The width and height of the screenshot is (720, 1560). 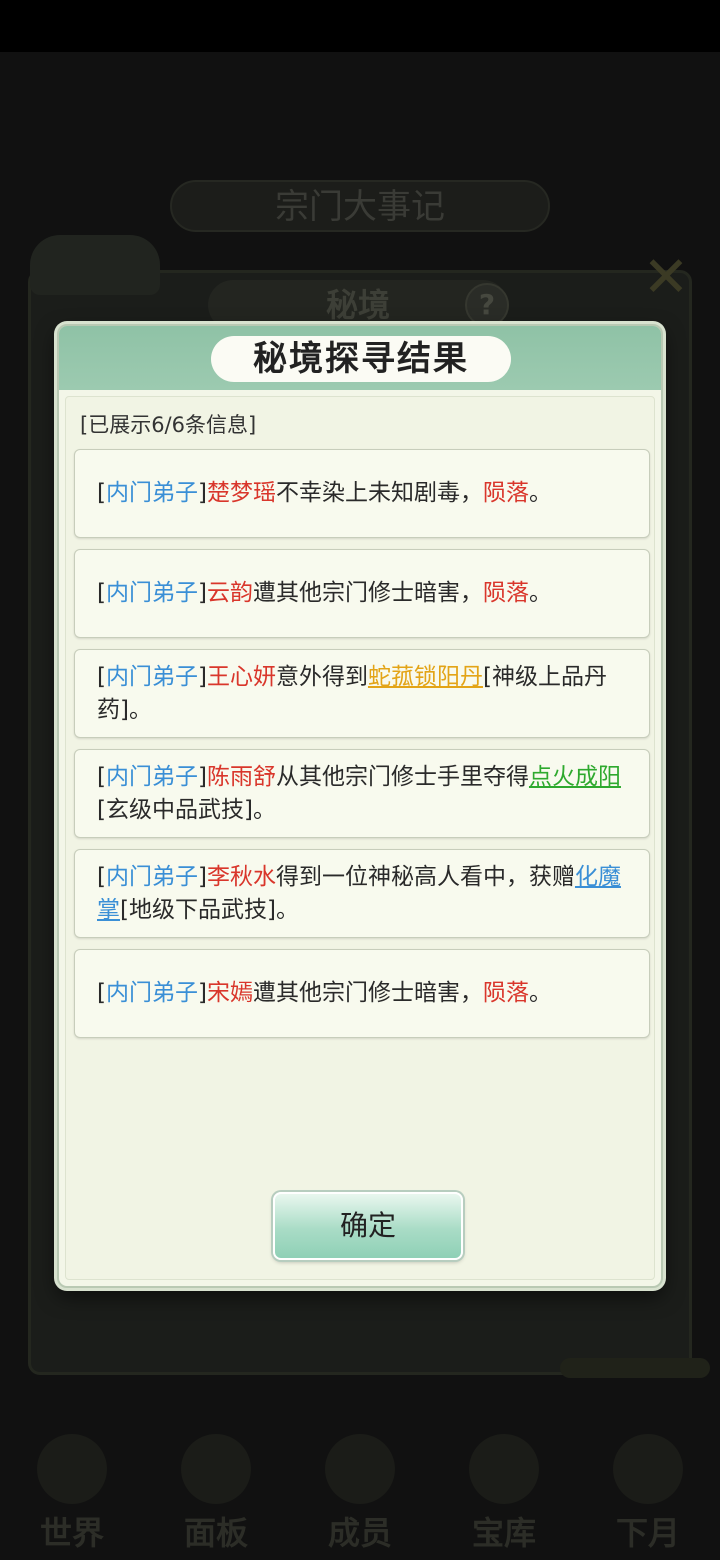 What do you see at coordinates (95, 265) in the screenshot?
I see `cloud-sword-decoration` at bounding box center [95, 265].